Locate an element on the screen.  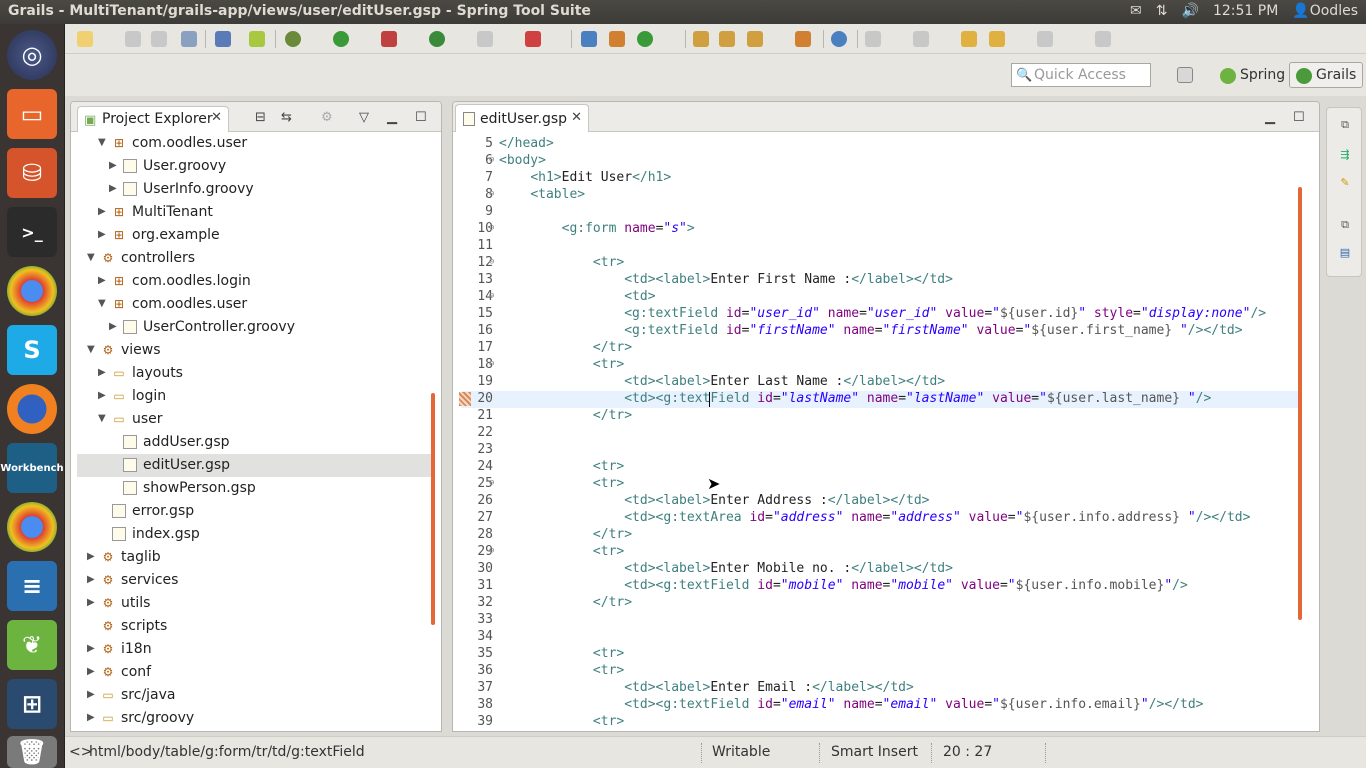
spring-tool-suite-icon: ❦ is located at coordinates (32, 645).